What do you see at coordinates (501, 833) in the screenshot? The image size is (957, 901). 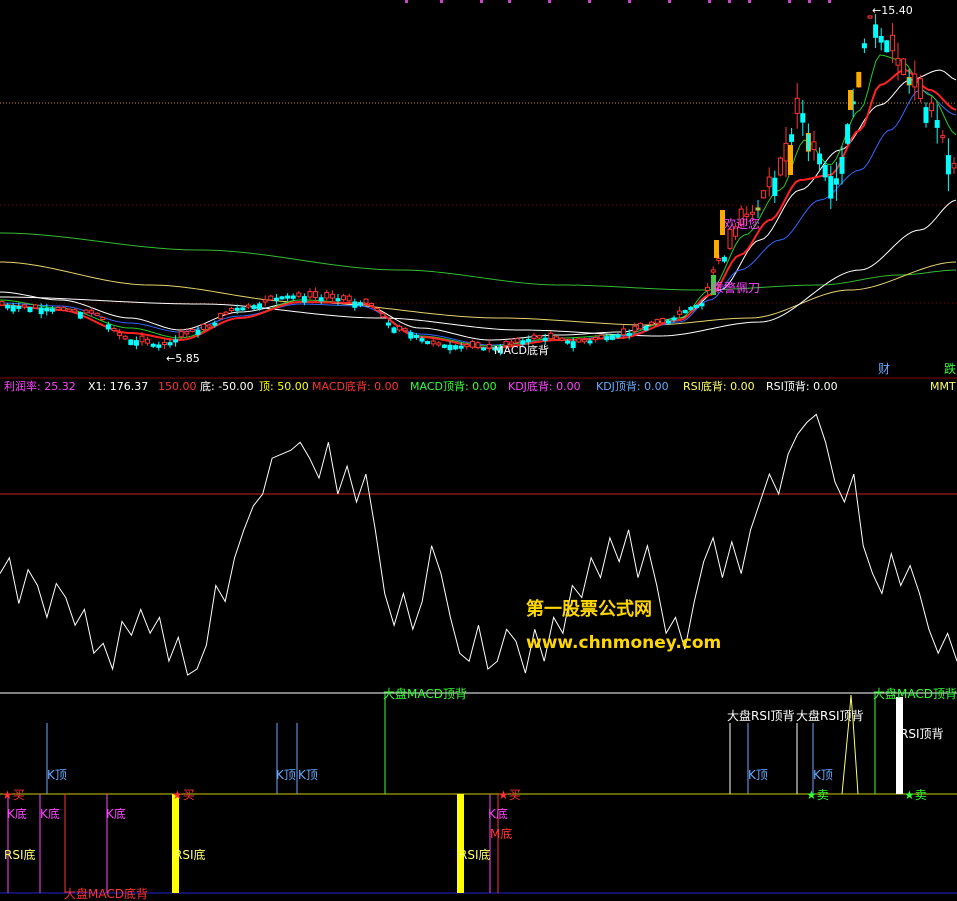 I see `signal-label: M底` at bounding box center [501, 833].